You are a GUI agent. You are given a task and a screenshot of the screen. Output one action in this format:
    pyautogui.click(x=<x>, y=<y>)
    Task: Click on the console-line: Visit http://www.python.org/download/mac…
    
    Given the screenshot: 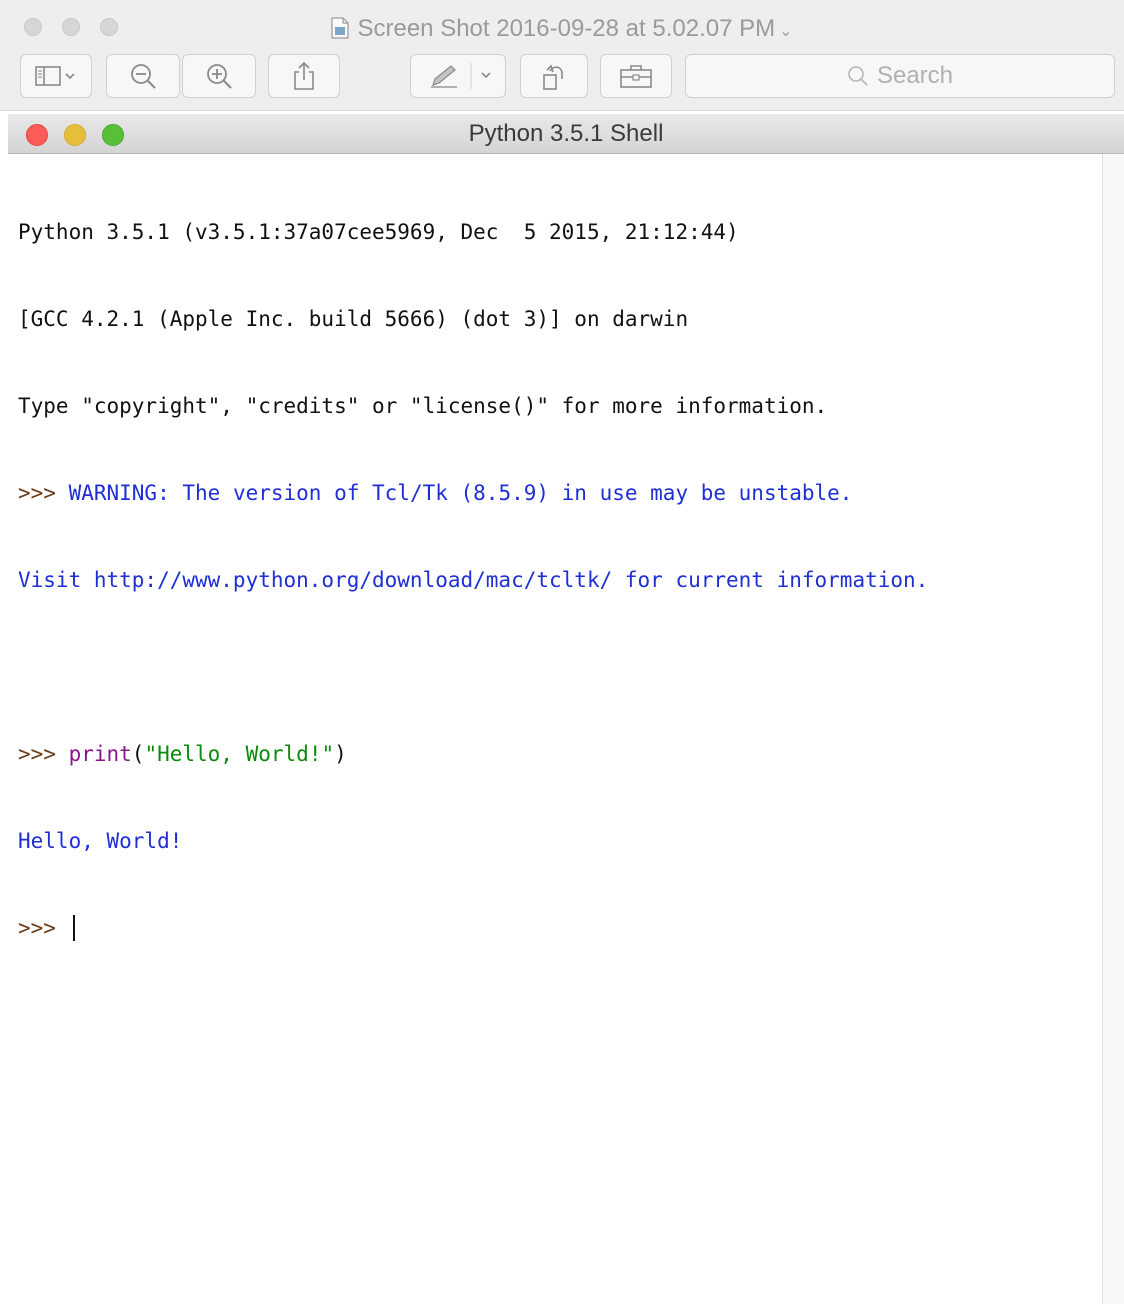 What is the action you would take?
    pyautogui.click(x=473, y=580)
    